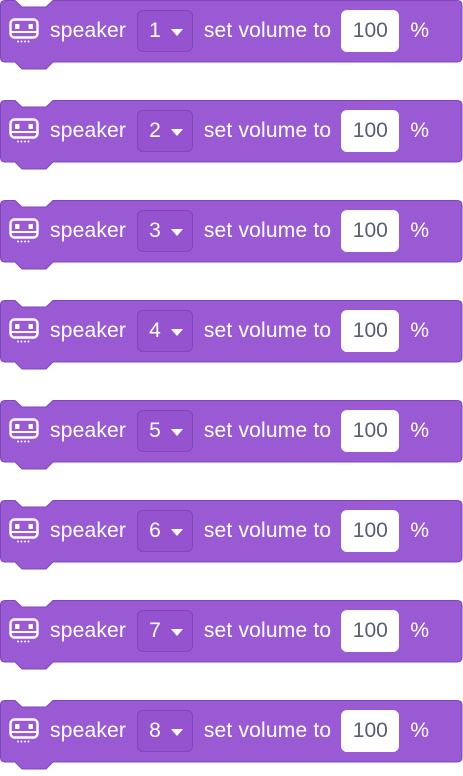 Image resolution: width=463 pixels, height=776 pixels. I want to click on speaker-volume-block-8: speaker 8 set volume to 100 %, so click(231, 738).